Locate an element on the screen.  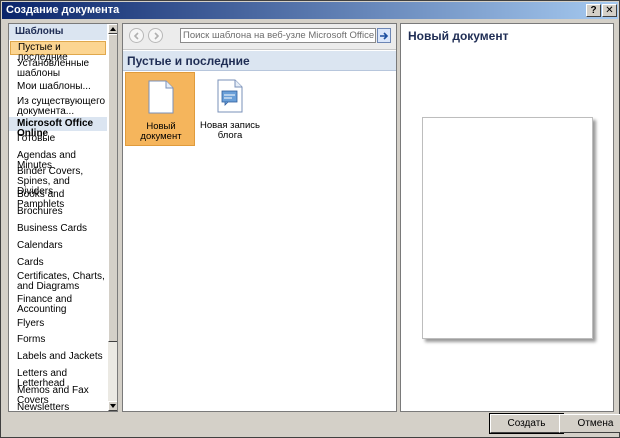
blog-post-icon is located at coordinates (230, 96).